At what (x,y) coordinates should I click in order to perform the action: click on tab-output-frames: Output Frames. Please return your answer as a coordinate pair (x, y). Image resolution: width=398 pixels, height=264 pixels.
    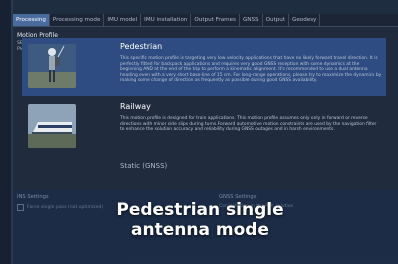
    Looking at the image, I should click on (215, 20).